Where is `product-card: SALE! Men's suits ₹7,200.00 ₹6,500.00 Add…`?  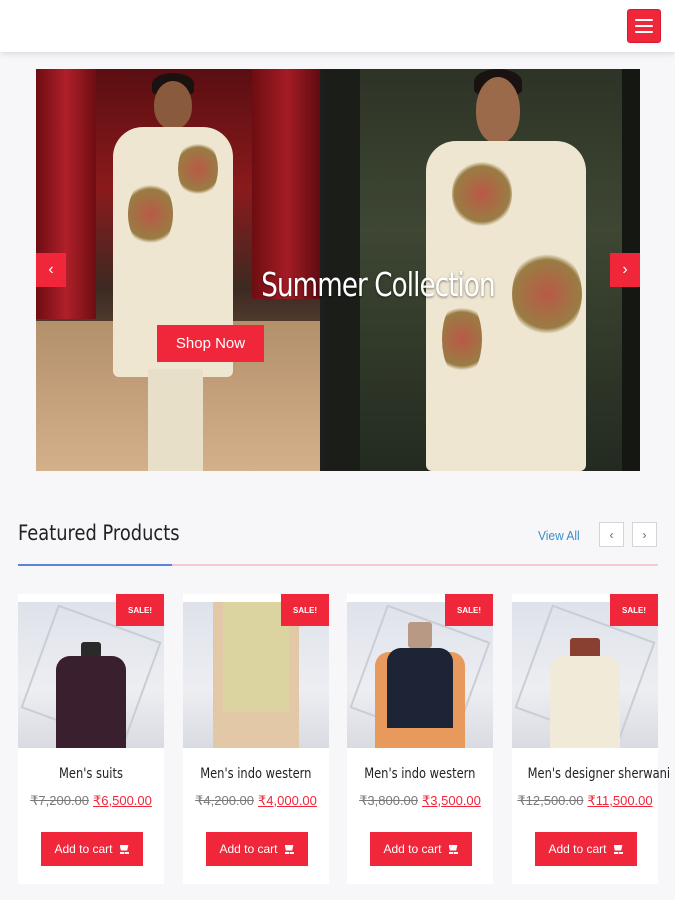 product-card: SALE! Men's suits ₹7,200.00 ₹6,500.00 Add… is located at coordinates (91, 739).